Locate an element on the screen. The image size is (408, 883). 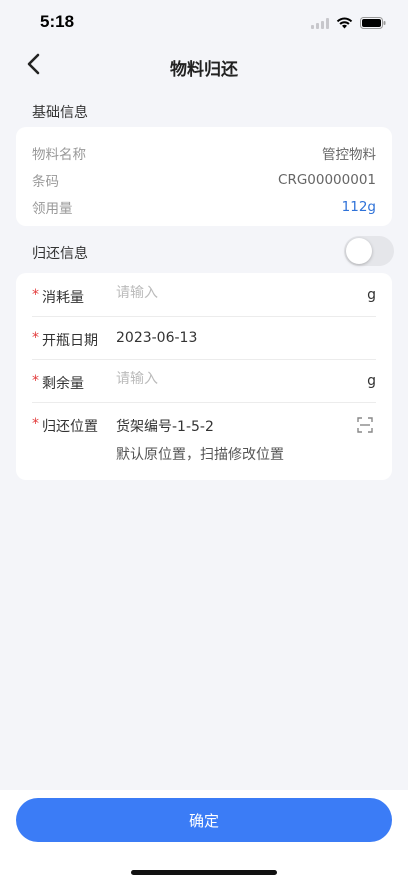
return-info-toggle is located at coordinates (369, 251).